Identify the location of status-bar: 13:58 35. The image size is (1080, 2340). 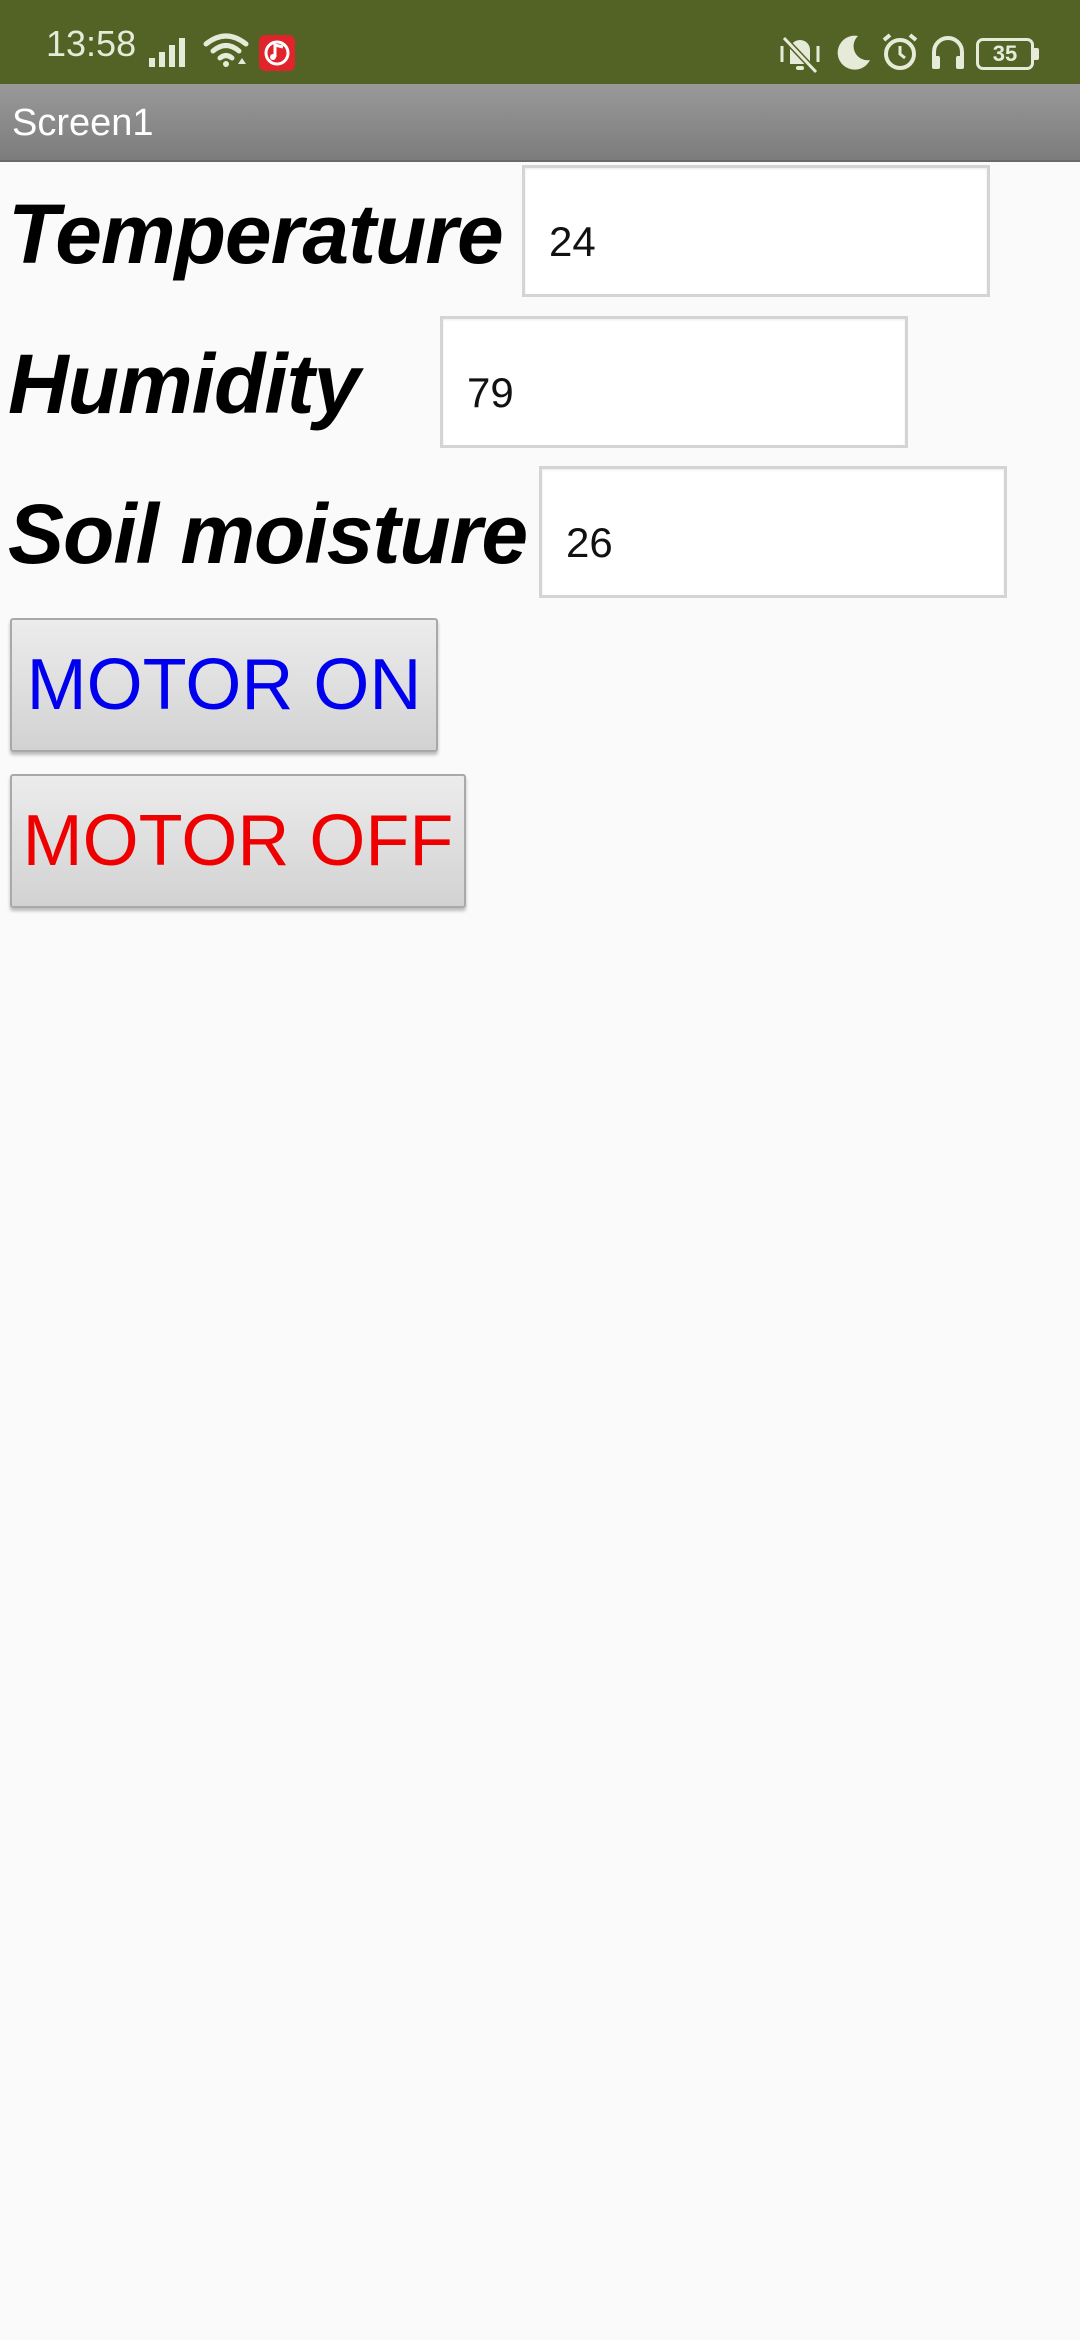
(540, 42).